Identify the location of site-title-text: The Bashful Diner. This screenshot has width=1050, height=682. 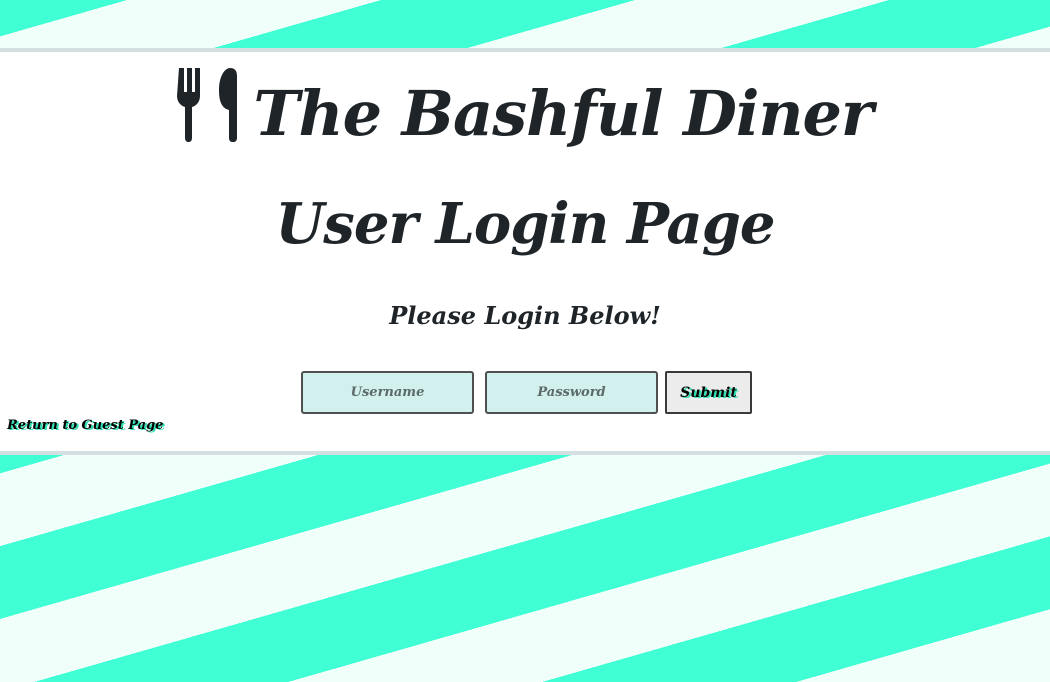
(563, 113).